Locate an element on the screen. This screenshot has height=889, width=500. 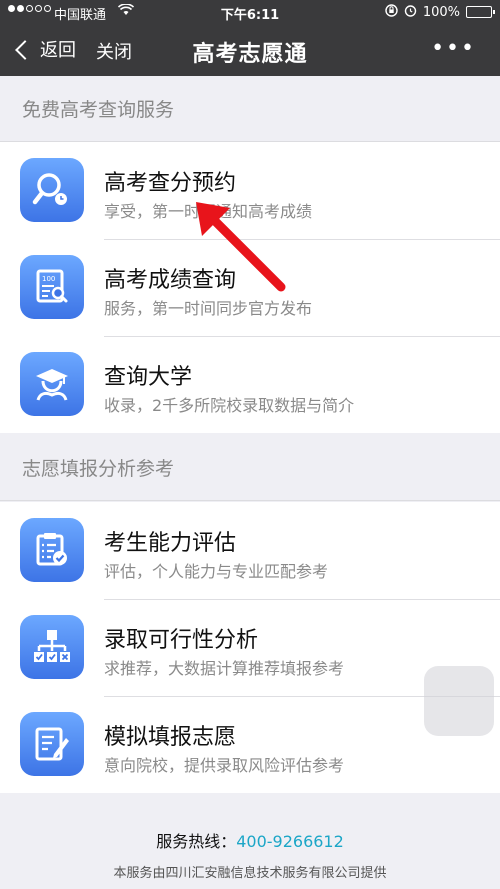
item-subtitle: 收录，2千多所院校录取数据与简介 is located at coordinates (229, 405).